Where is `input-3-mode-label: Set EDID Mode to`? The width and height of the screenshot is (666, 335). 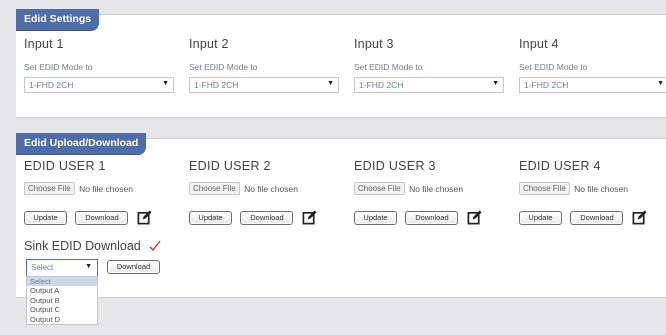
input-3-mode-label: Set EDID Mode to is located at coordinates (388, 67).